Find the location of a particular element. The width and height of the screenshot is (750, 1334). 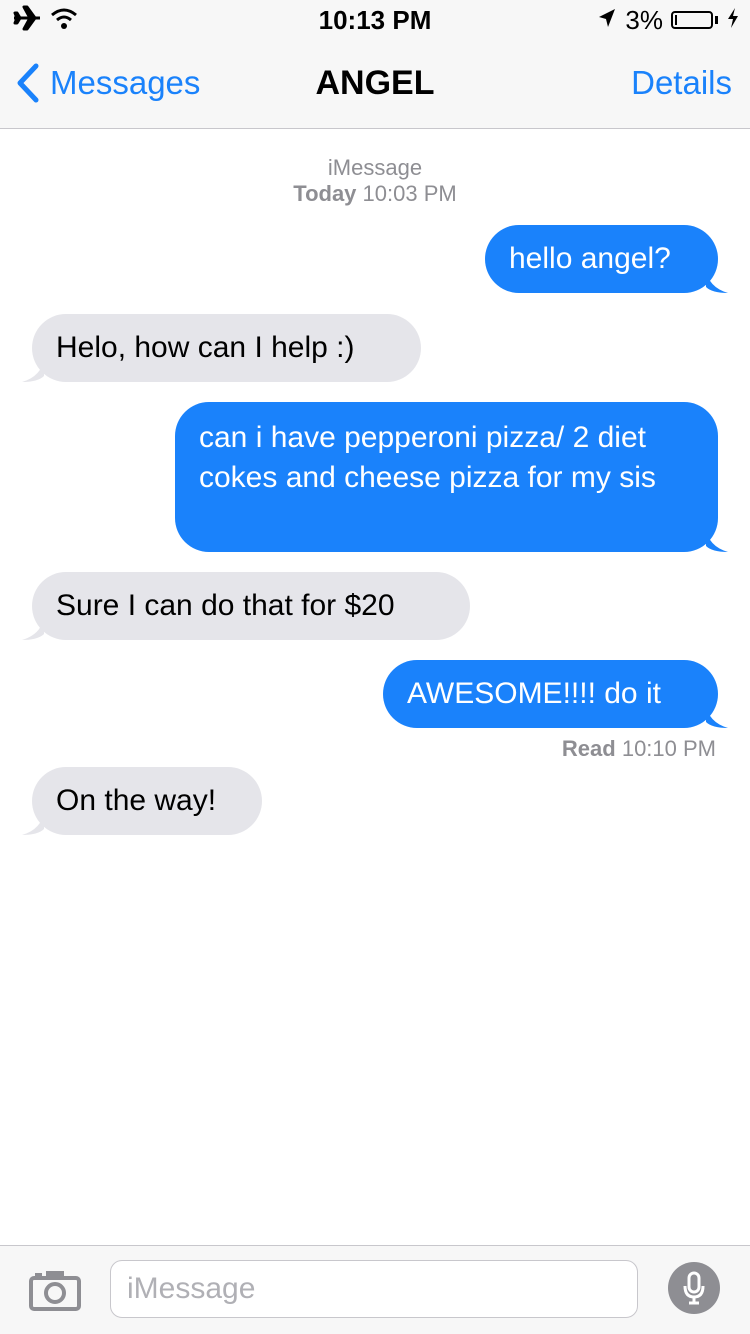

battery-icon is located at coordinates (692, 20).